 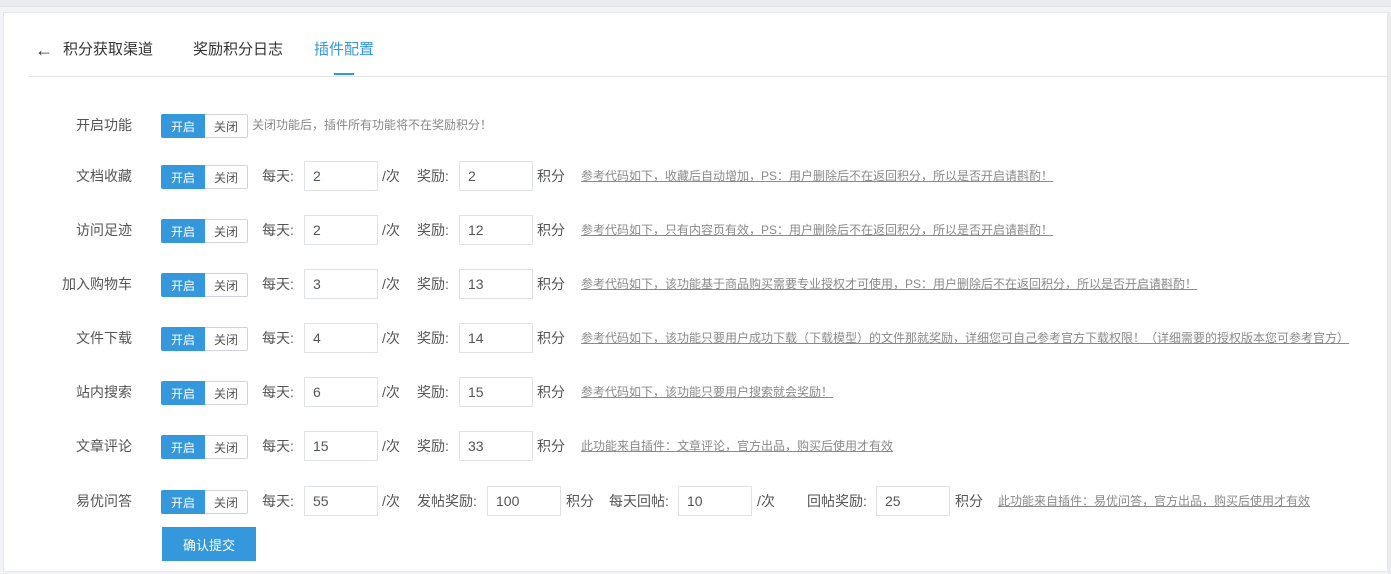 What do you see at coordinates (97, 284) in the screenshot?
I see `row-label: 加入购物车` at bounding box center [97, 284].